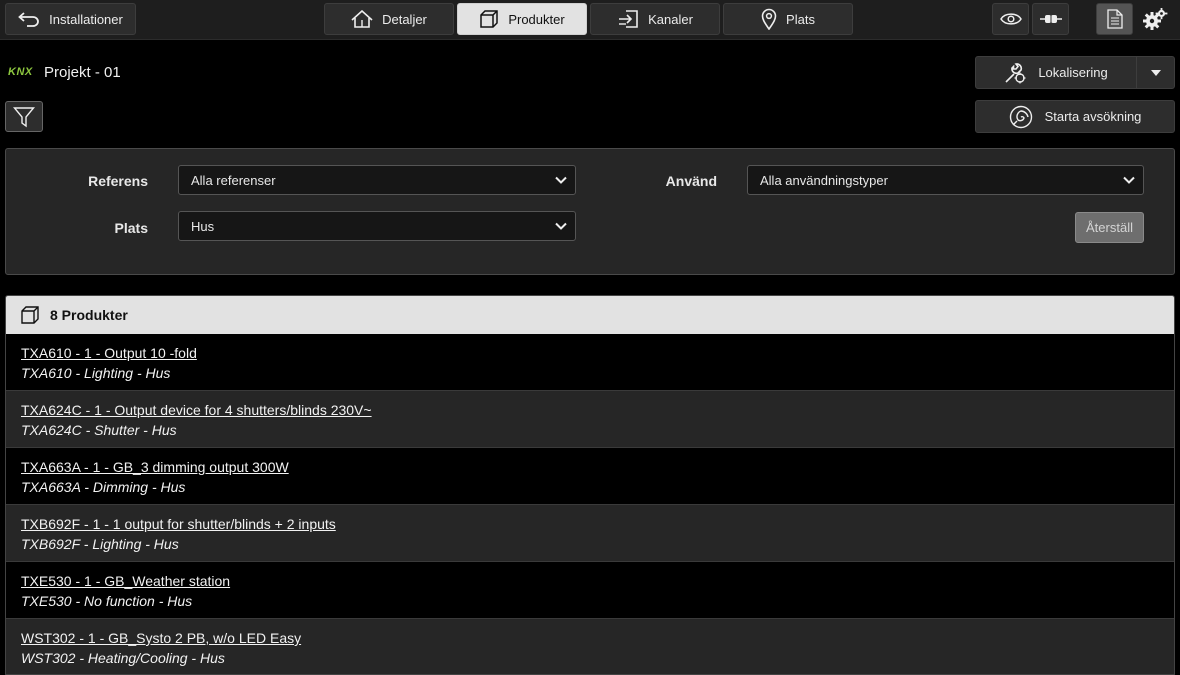  Describe the element at coordinates (628, 19) in the screenshot. I see `channel-enter-icon` at that location.